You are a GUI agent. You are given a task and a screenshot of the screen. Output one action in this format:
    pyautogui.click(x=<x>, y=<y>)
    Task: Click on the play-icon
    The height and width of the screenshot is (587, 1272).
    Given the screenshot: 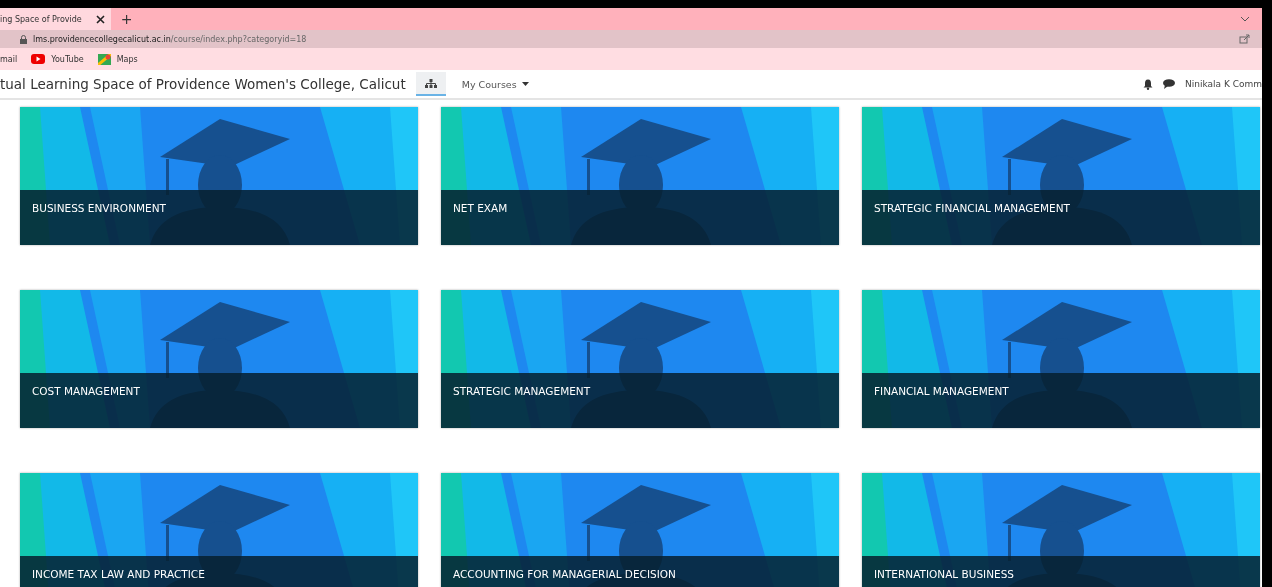 What is the action you would take?
    pyautogui.click(x=38, y=59)
    